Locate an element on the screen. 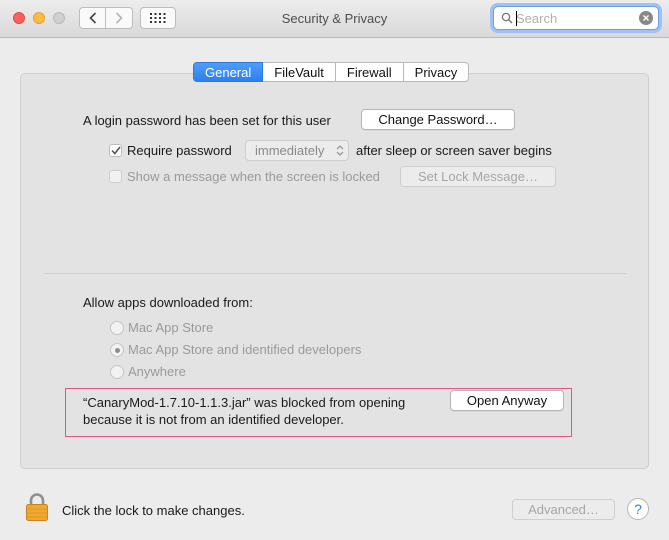 The width and height of the screenshot is (669, 540). tab-bar: General FileVault Firewall Privacy is located at coordinates (331, 72).